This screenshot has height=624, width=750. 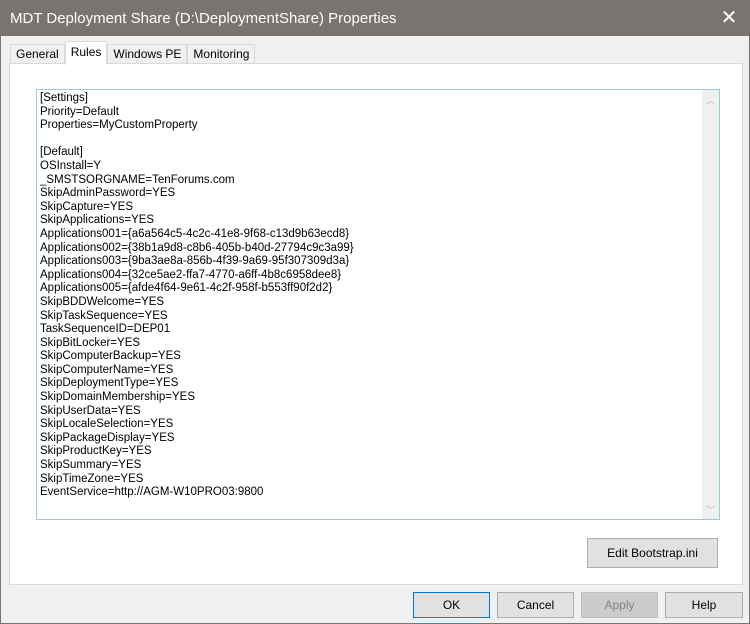 I want to click on tab-strip: General Rules Windows PE Monitoring, so click(x=133, y=53).